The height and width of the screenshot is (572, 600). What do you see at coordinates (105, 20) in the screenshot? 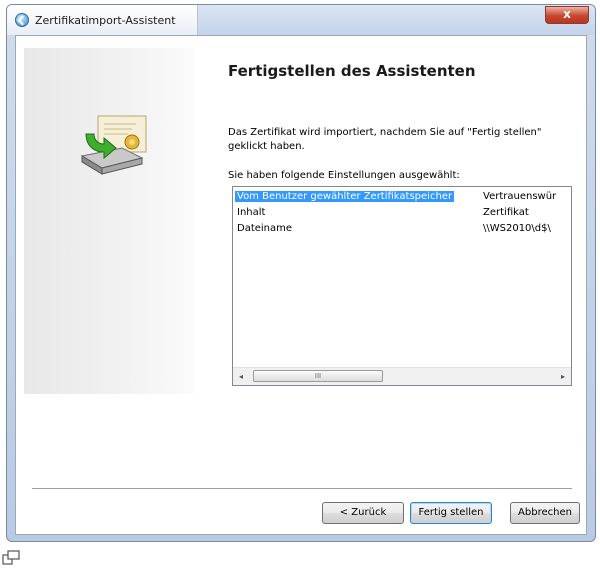
I see `window-title: Zertifikatimport-Assistent` at bounding box center [105, 20].